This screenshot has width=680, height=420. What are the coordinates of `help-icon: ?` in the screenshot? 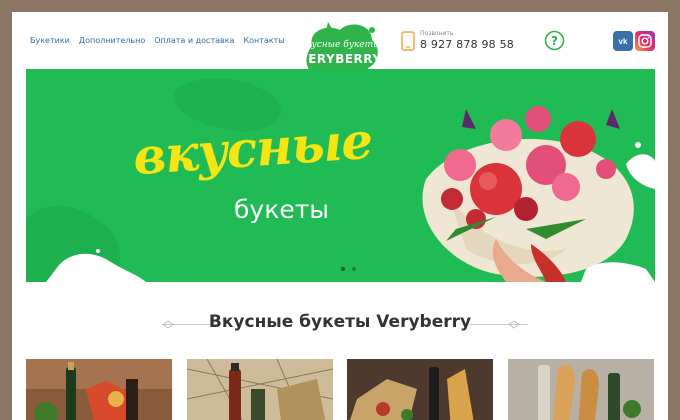 It's located at (554, 40).